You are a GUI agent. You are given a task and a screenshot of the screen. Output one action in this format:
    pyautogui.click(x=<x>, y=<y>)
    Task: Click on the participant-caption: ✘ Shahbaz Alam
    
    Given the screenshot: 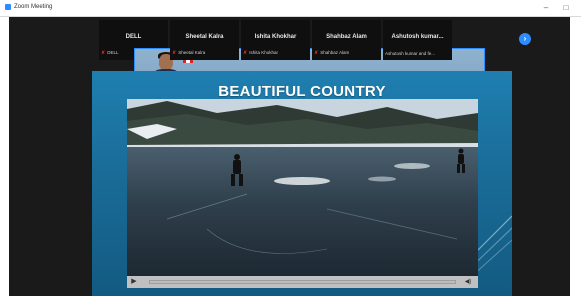 What is the action you would take?
    pyautogui.click(x=346, y=53)
    